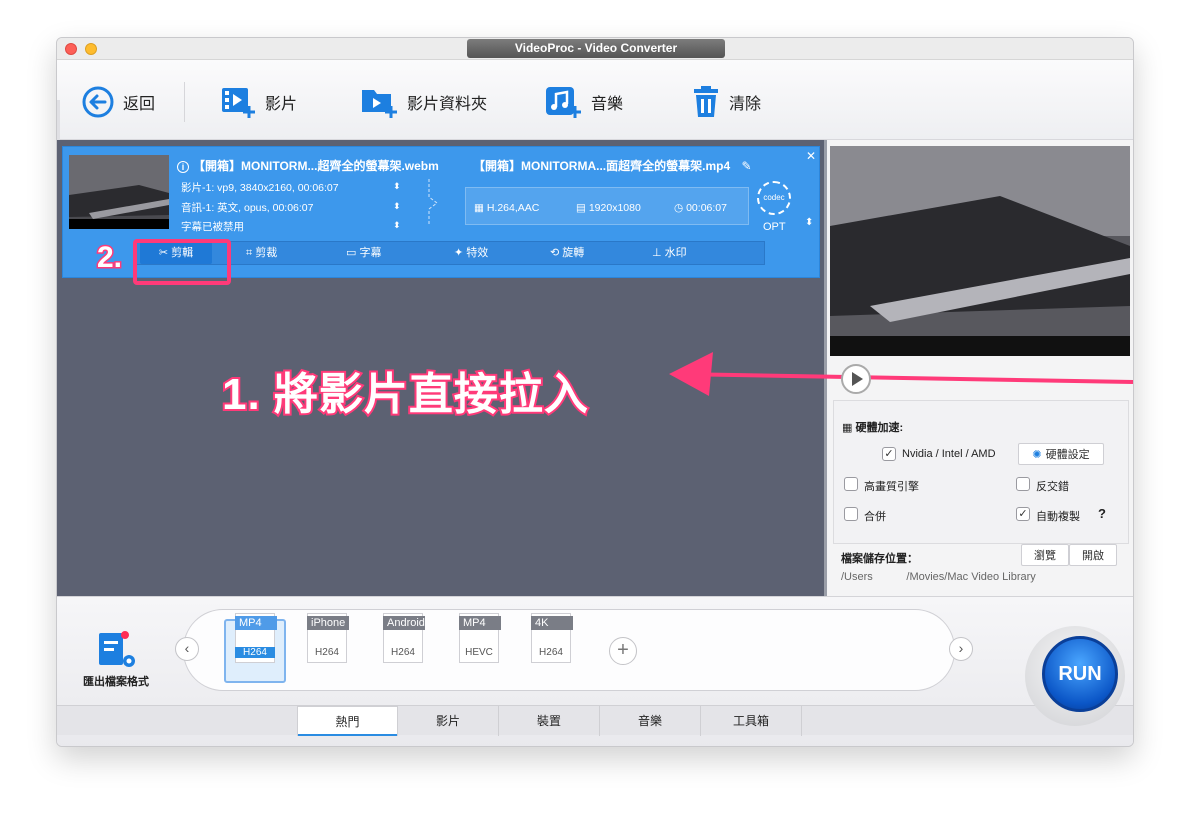  What do you see at coordinates (745, 104) in the screenshot?
I see `clear-label: 清除` at bounding box center [745, 104].